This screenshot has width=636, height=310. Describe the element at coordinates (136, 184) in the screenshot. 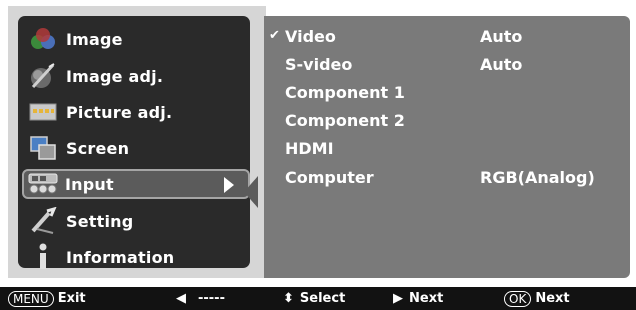

I see `menu-item-input: Input` at that location.